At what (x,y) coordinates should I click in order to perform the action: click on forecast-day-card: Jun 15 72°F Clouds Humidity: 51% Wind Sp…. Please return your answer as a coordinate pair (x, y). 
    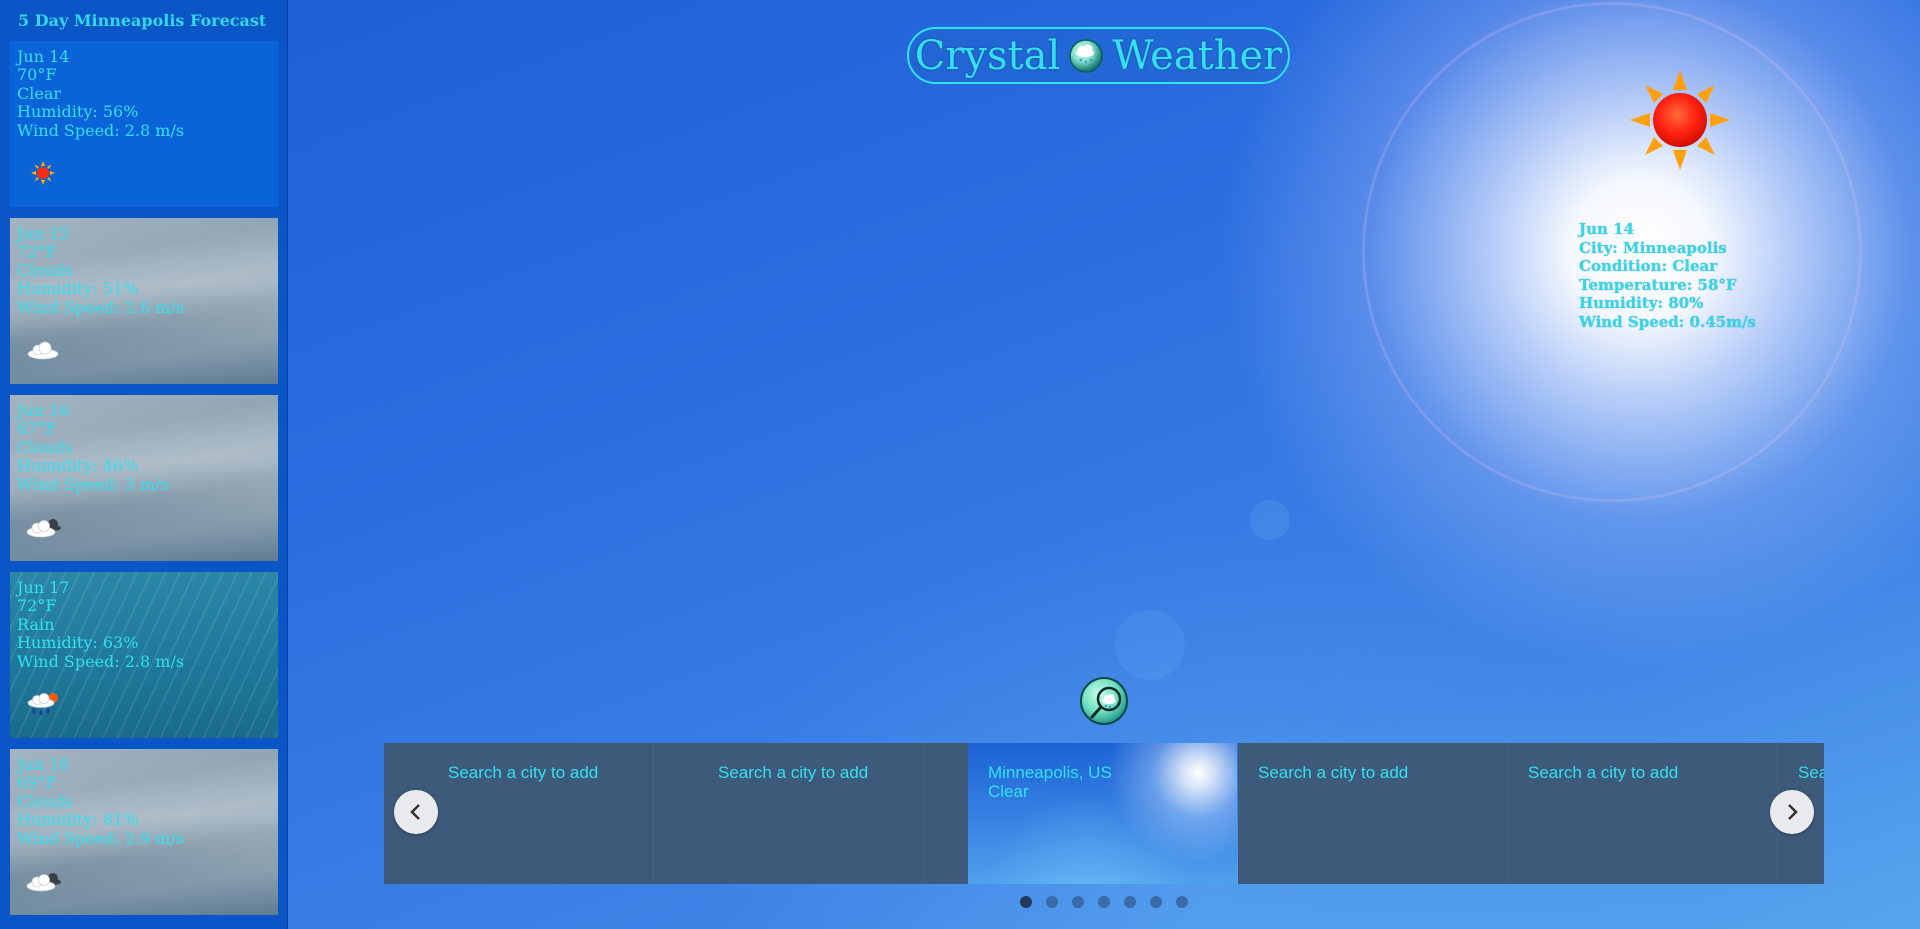
    Looking at the image, I should click on (144, 301).